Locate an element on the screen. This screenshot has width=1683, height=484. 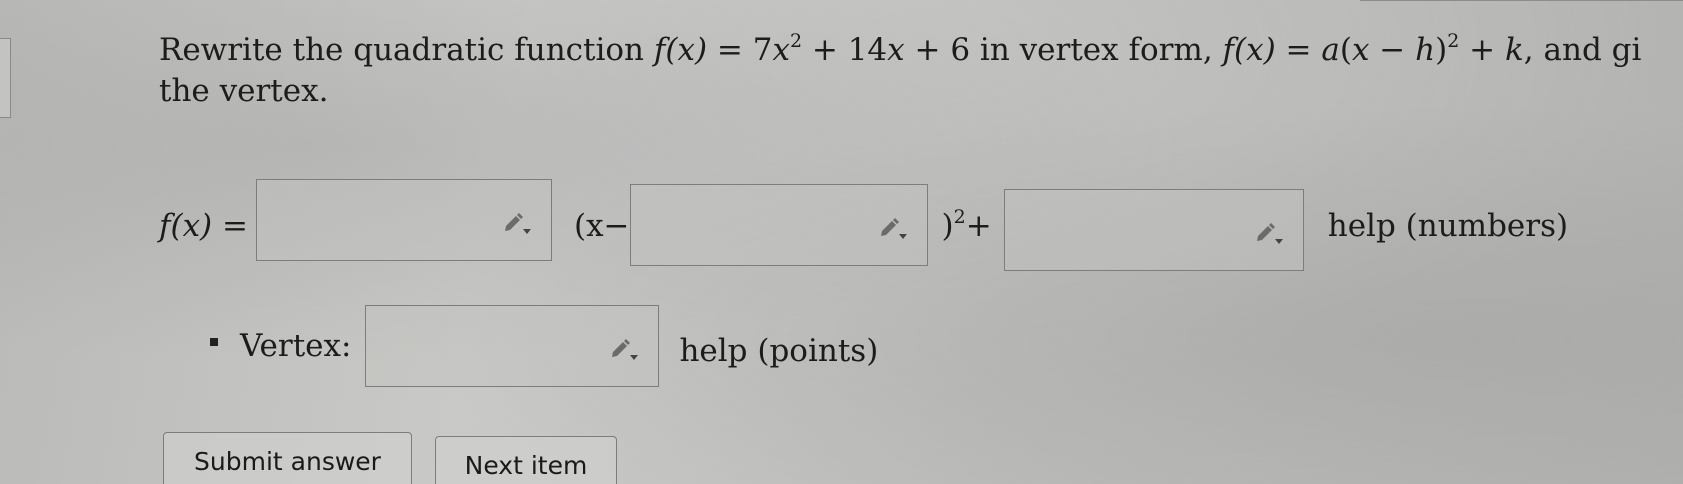
vertex-label: Vertex: is located at coordinates (296, 346).